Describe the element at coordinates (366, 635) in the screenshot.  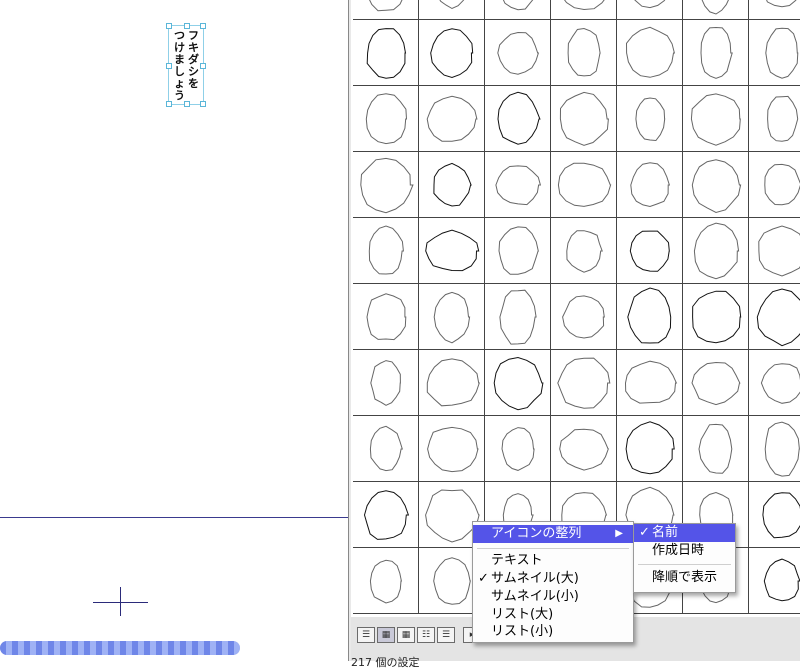
I see `text-view-button: ☰` at that location.